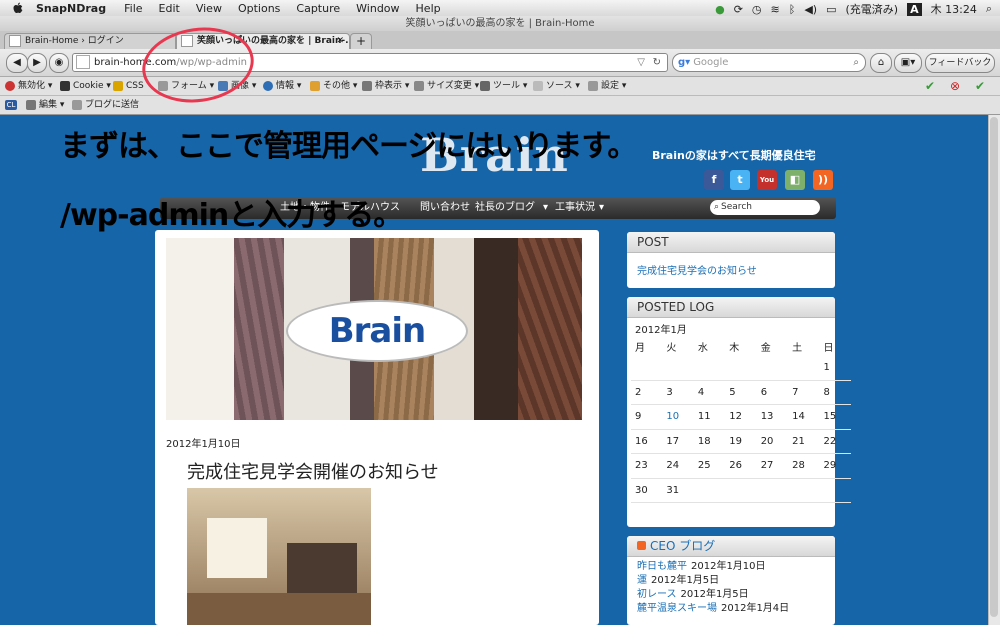 The width and height of the screenshot is (1000, 625). What do you see at coordinates (678, 490) in the screenshot?
I see `calendar-day: 31` at bounding box center [678, 490].